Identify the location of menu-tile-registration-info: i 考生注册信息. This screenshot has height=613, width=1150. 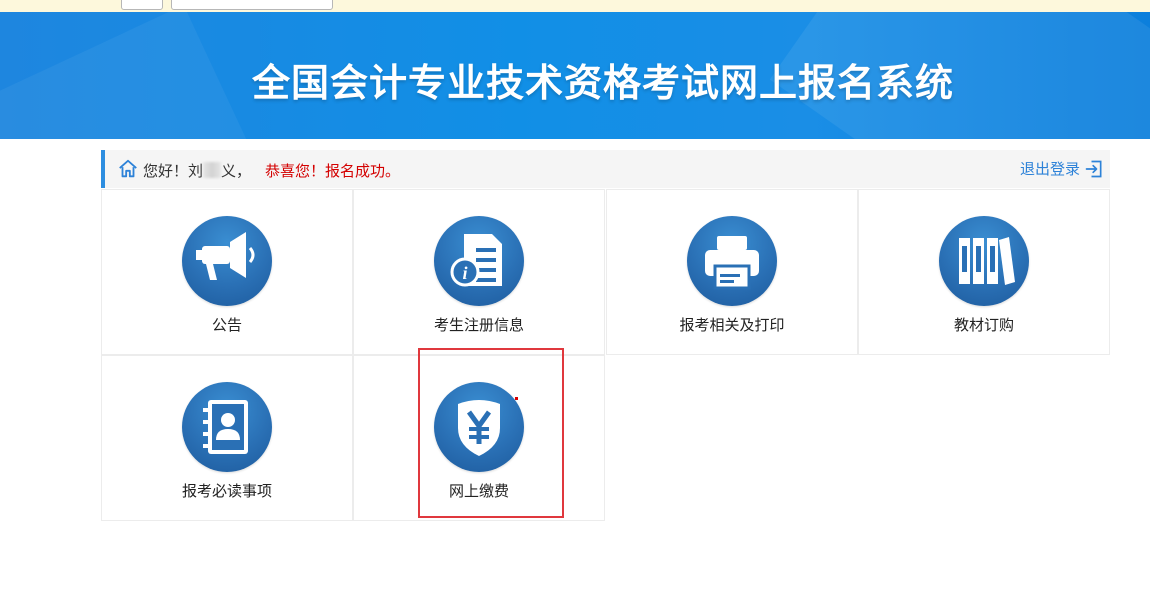
(479, 272).